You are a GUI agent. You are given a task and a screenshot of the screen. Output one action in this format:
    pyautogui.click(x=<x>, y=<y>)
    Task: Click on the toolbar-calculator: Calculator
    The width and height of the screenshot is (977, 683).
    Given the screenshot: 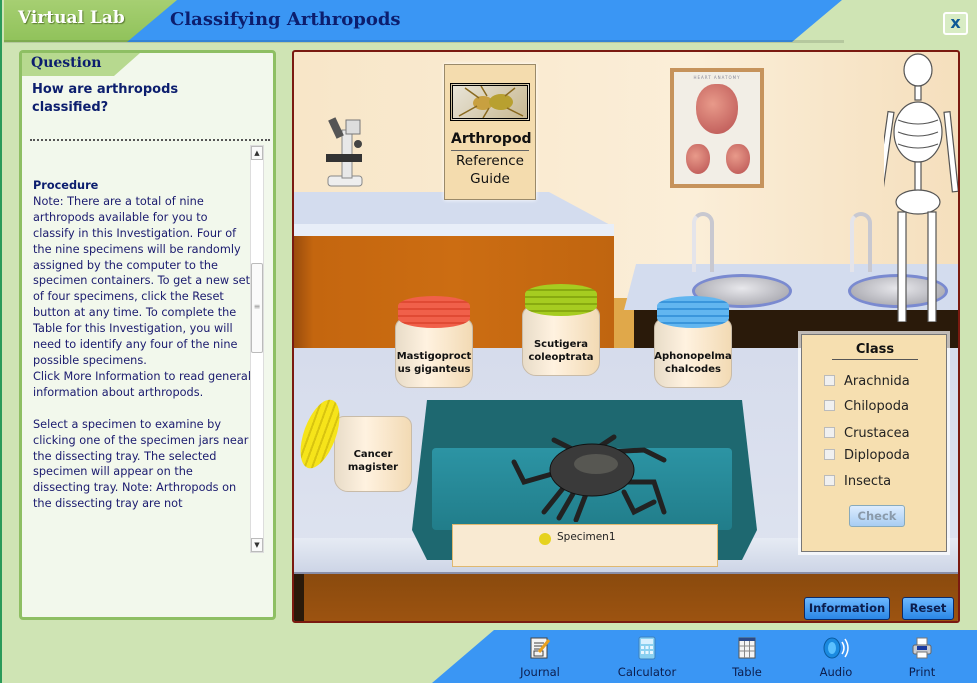 What is the action you would take?
    pyautogui.click(x=647, y=657)
    